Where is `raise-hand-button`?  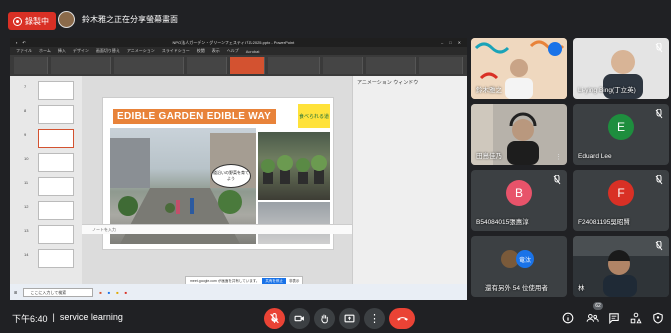
raise-hand-button is located at coordinates (324, 318).